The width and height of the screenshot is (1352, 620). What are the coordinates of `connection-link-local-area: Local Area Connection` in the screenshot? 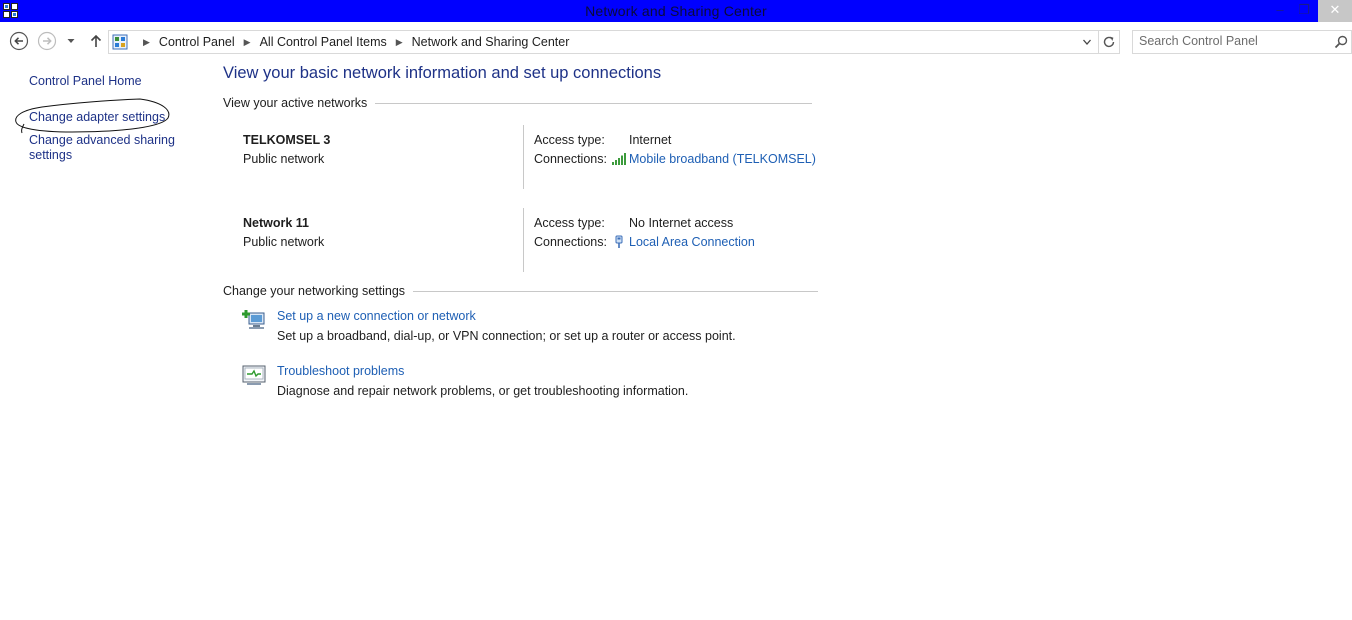 It's located at (692, 242).